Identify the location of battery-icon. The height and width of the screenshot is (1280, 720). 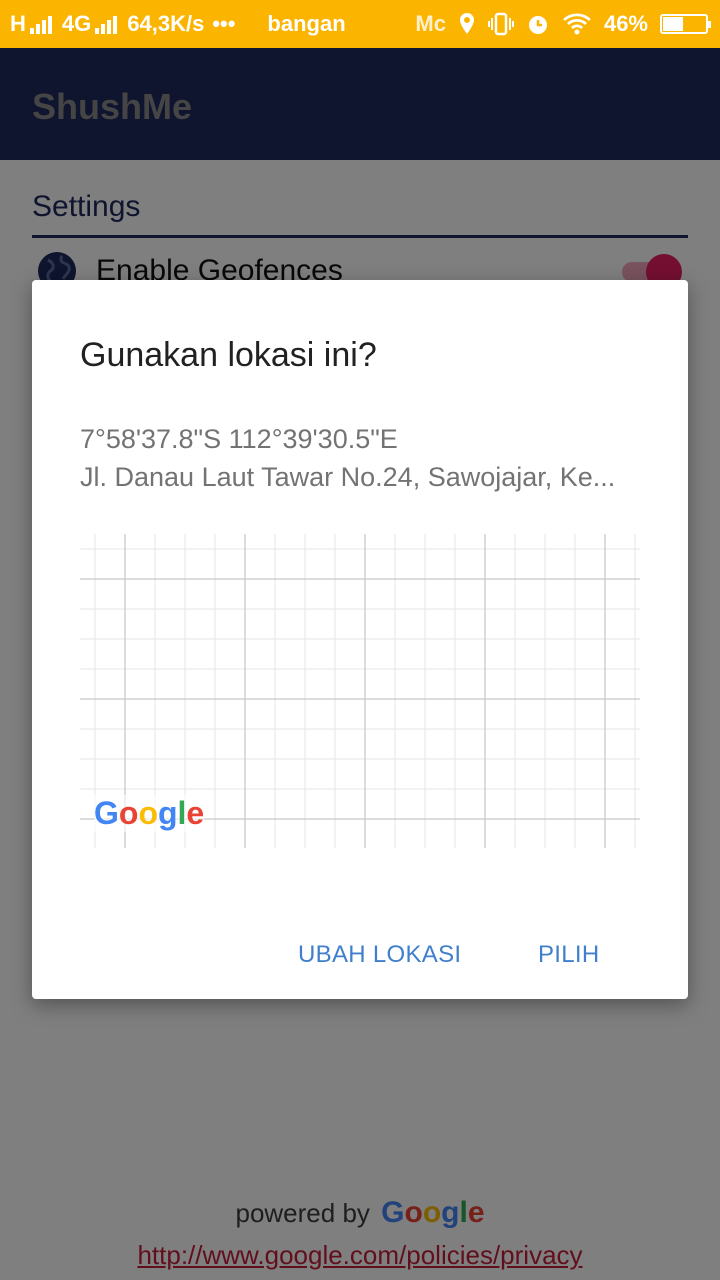
(685, 24).